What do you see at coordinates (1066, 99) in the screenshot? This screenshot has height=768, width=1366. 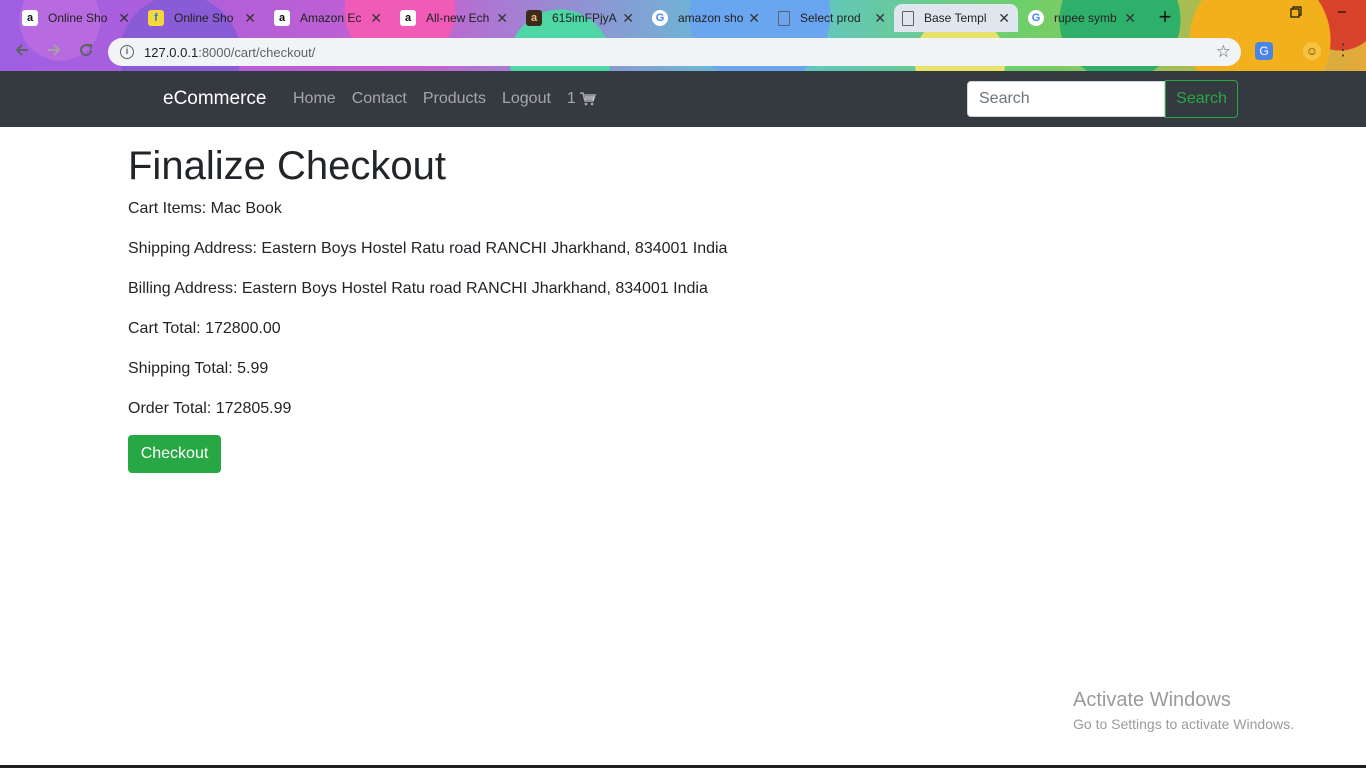 I see `search-input` at bounding box center [1066, 99].